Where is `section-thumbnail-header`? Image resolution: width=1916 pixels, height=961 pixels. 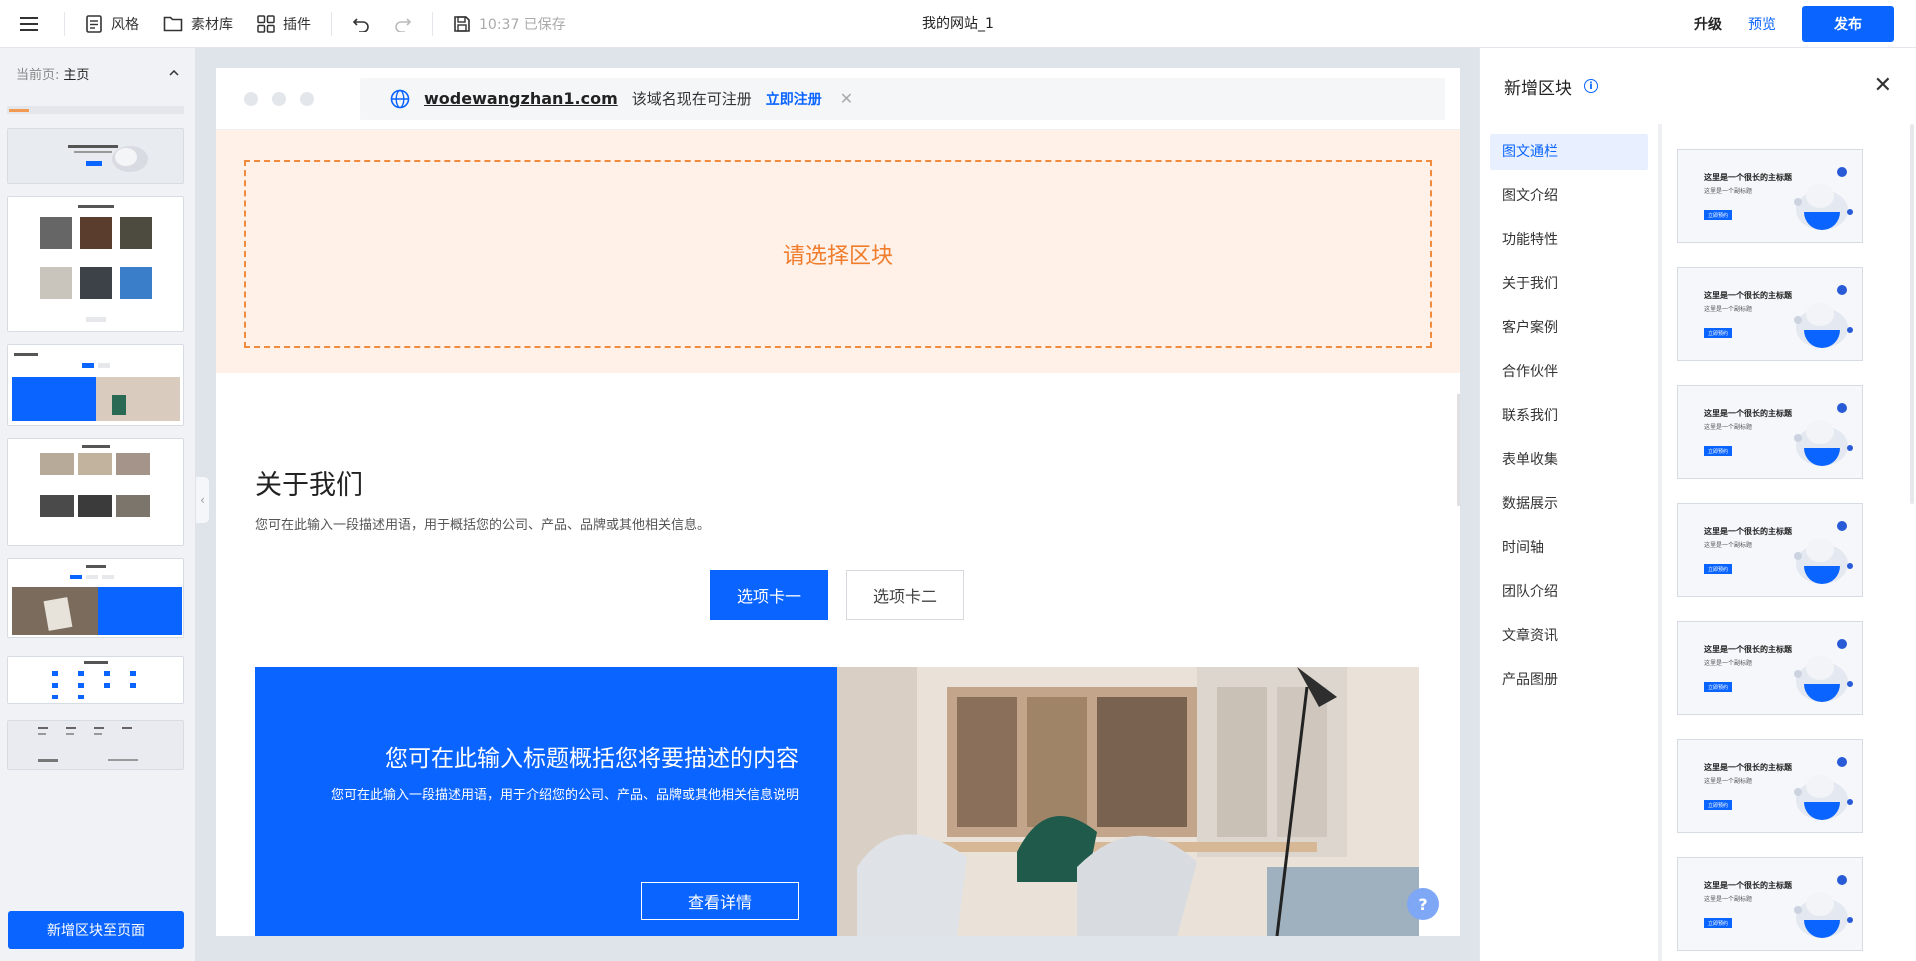
section-thumbnail-header is located at coordinates (95, 111).